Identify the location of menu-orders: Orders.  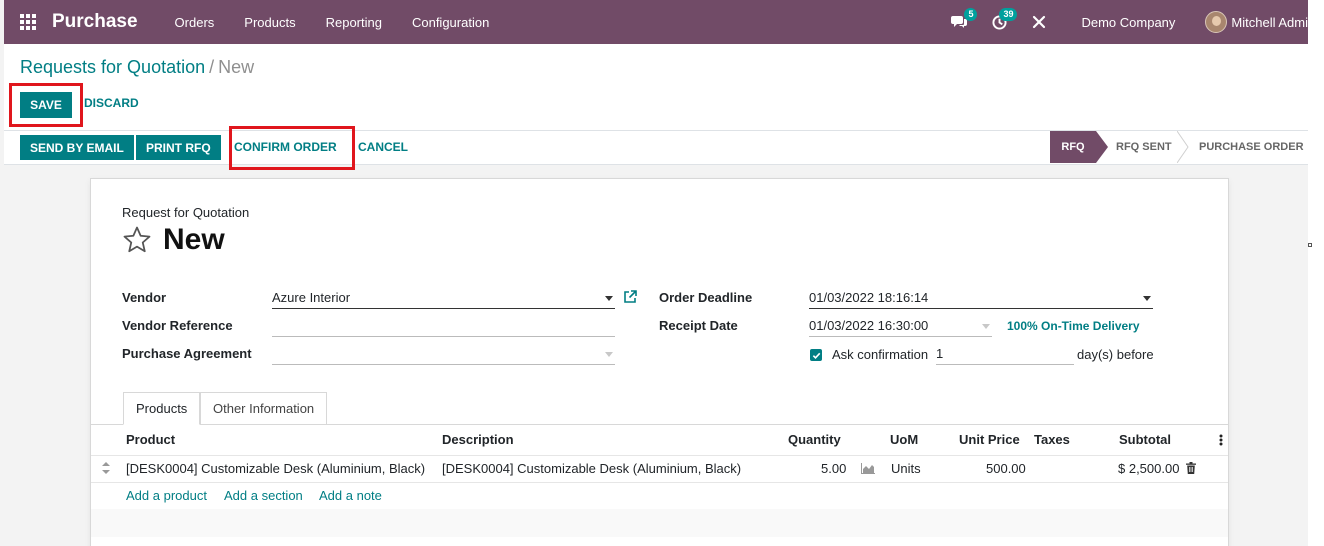
(195, 22).